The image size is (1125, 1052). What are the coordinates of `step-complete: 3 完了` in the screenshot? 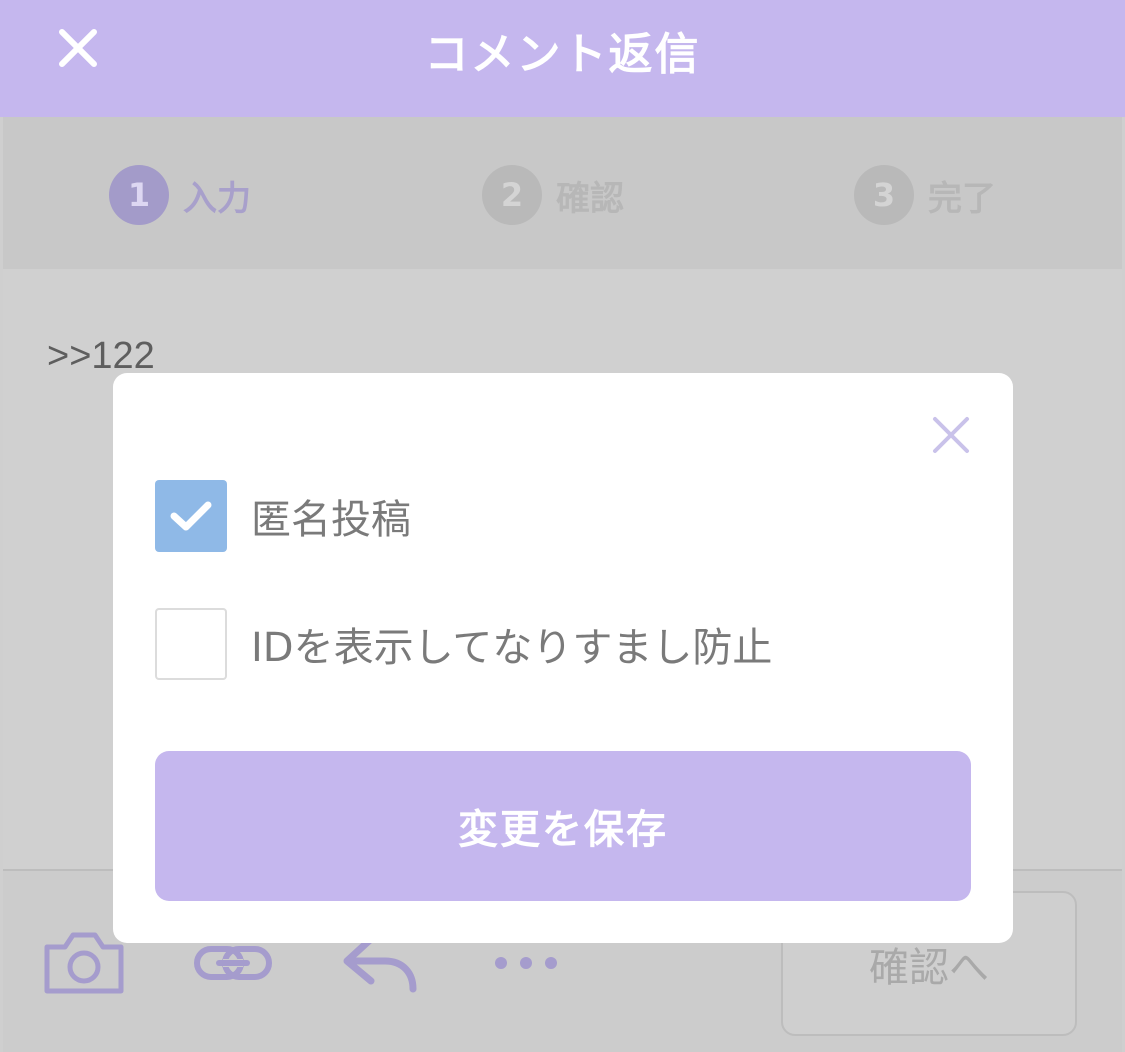 It's located at (925, 195).